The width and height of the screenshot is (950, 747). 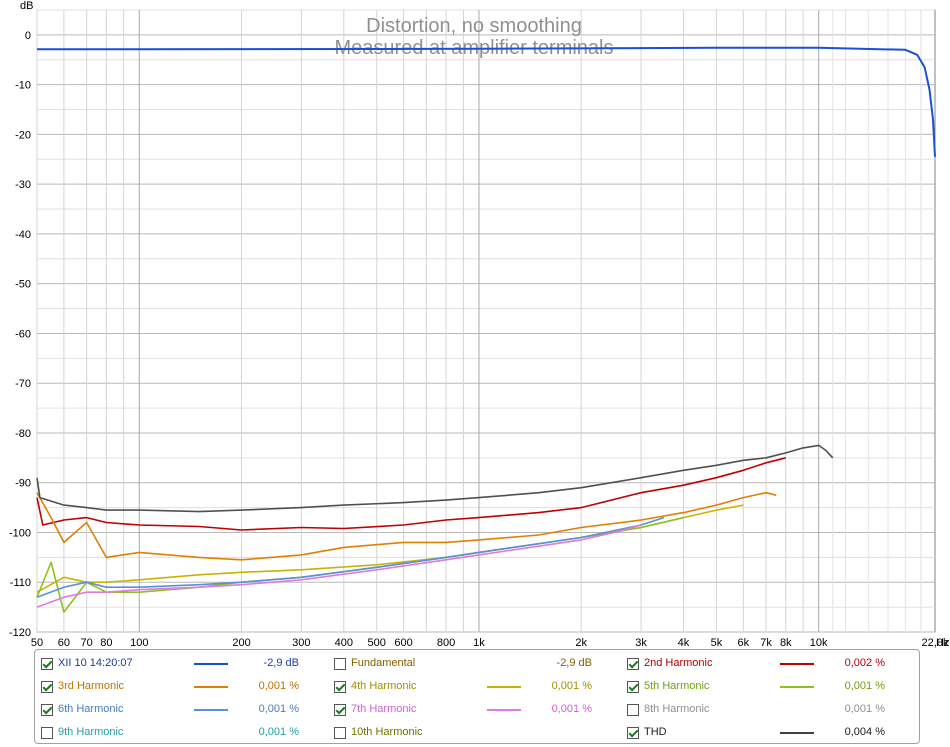 I want to click on y-tick-label: 0, so click(x=28, y=36).